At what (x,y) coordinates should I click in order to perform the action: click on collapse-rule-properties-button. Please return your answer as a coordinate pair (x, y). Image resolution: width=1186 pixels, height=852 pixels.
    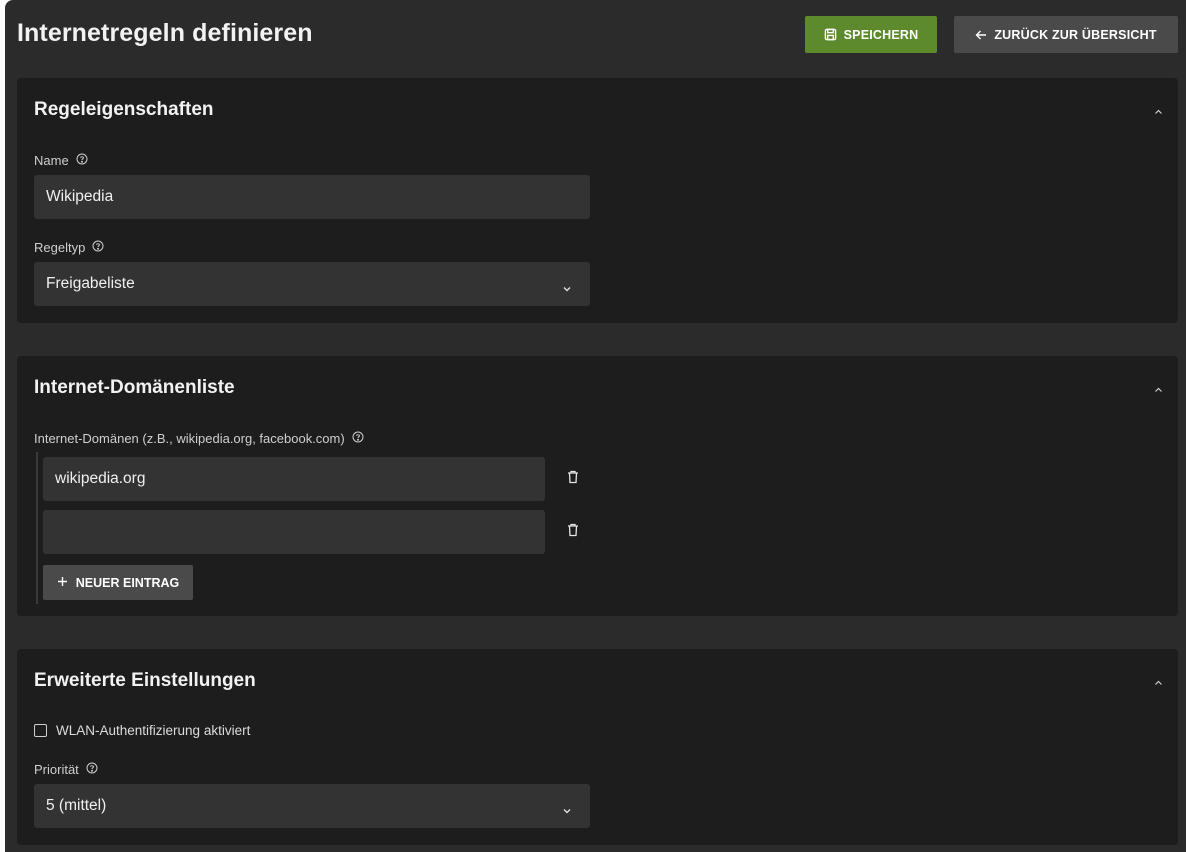
    Looking at the image, I should click on (1158, 111).